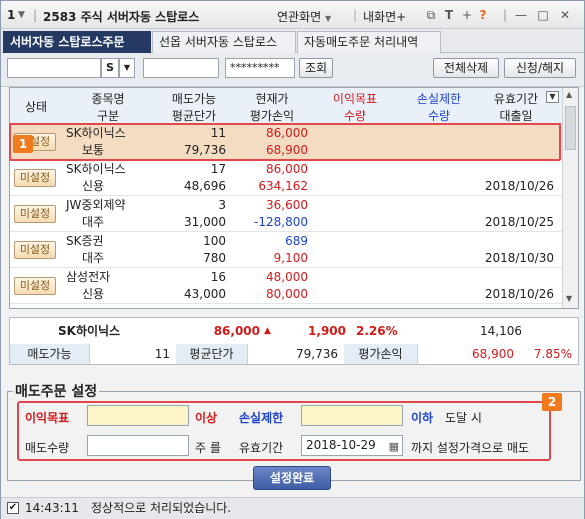 The height and width of the screenshot is (519, 585). Describe the element at coordinates (260, 68) in the screenshot. I see `password-input: *********` at that location.